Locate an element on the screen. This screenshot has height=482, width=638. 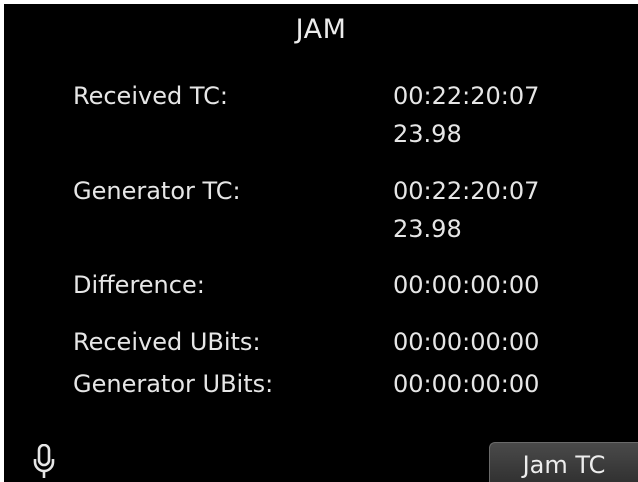
difference-label: Difference: is located at coordinates (139, 285).